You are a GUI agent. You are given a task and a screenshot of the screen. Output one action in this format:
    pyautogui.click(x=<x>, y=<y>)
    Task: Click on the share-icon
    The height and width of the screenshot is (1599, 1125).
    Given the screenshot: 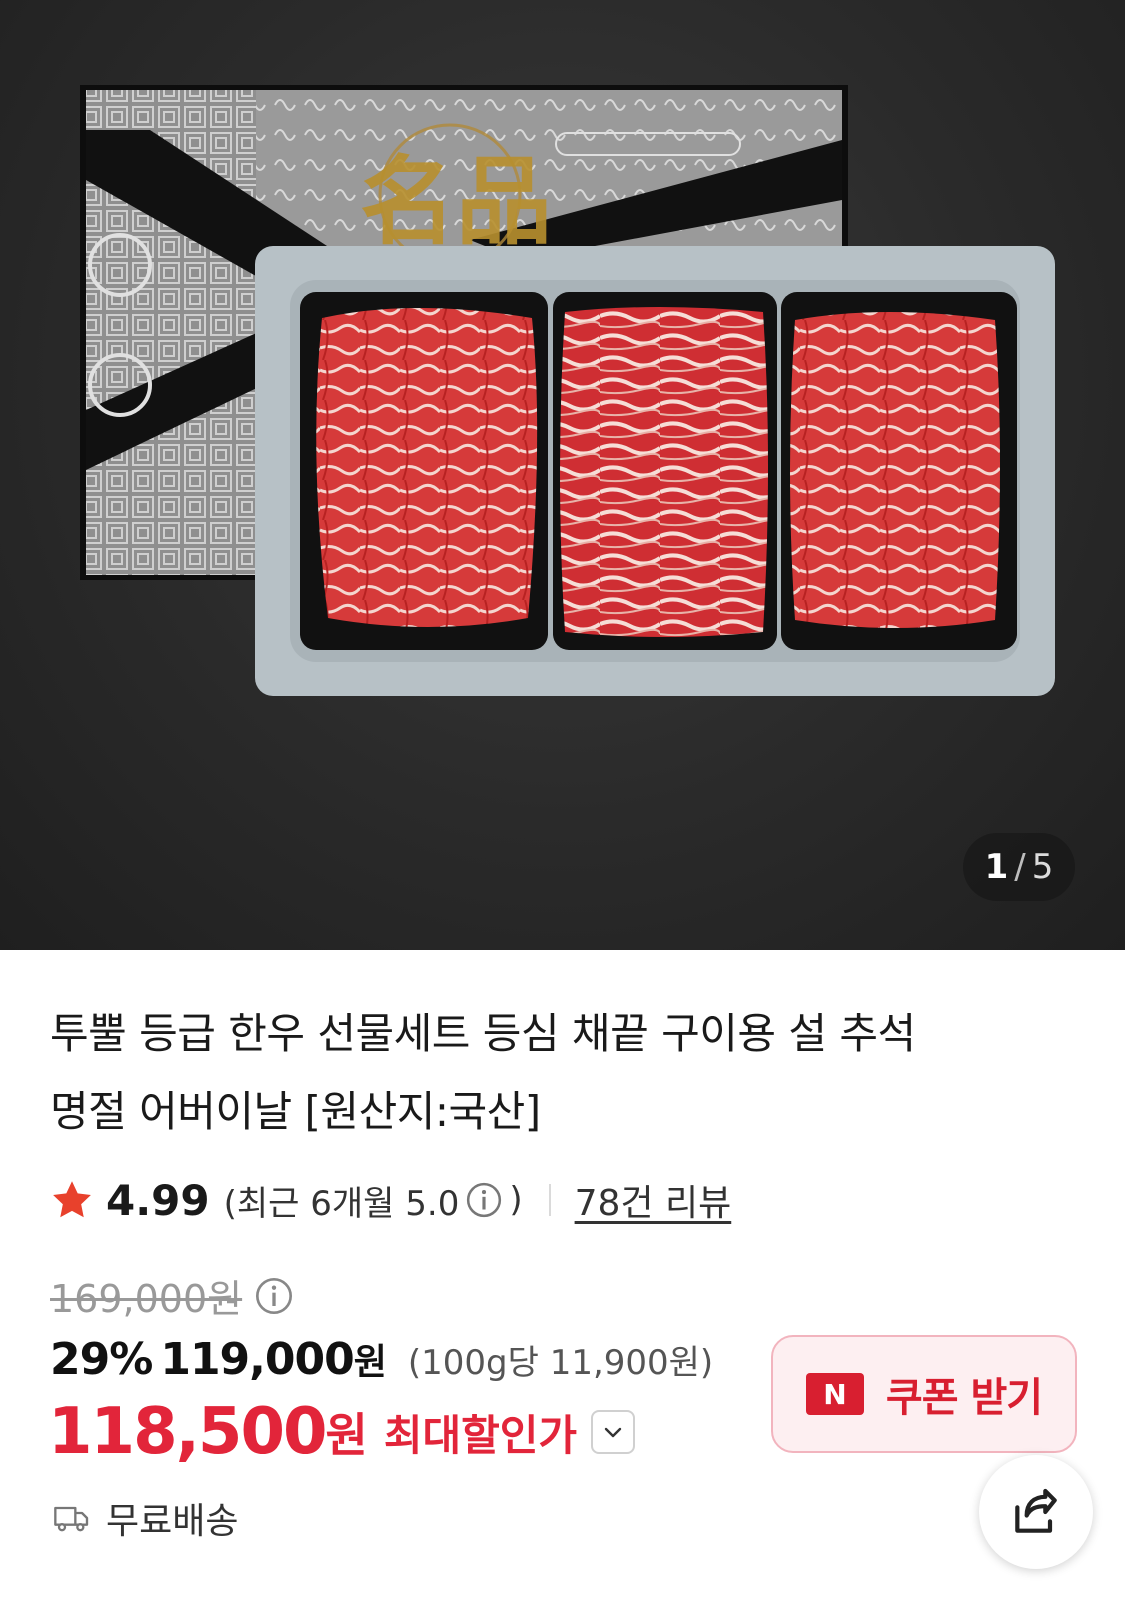 What is the action you would take?
    pyautogui.click(x=1036, y=1510)
    